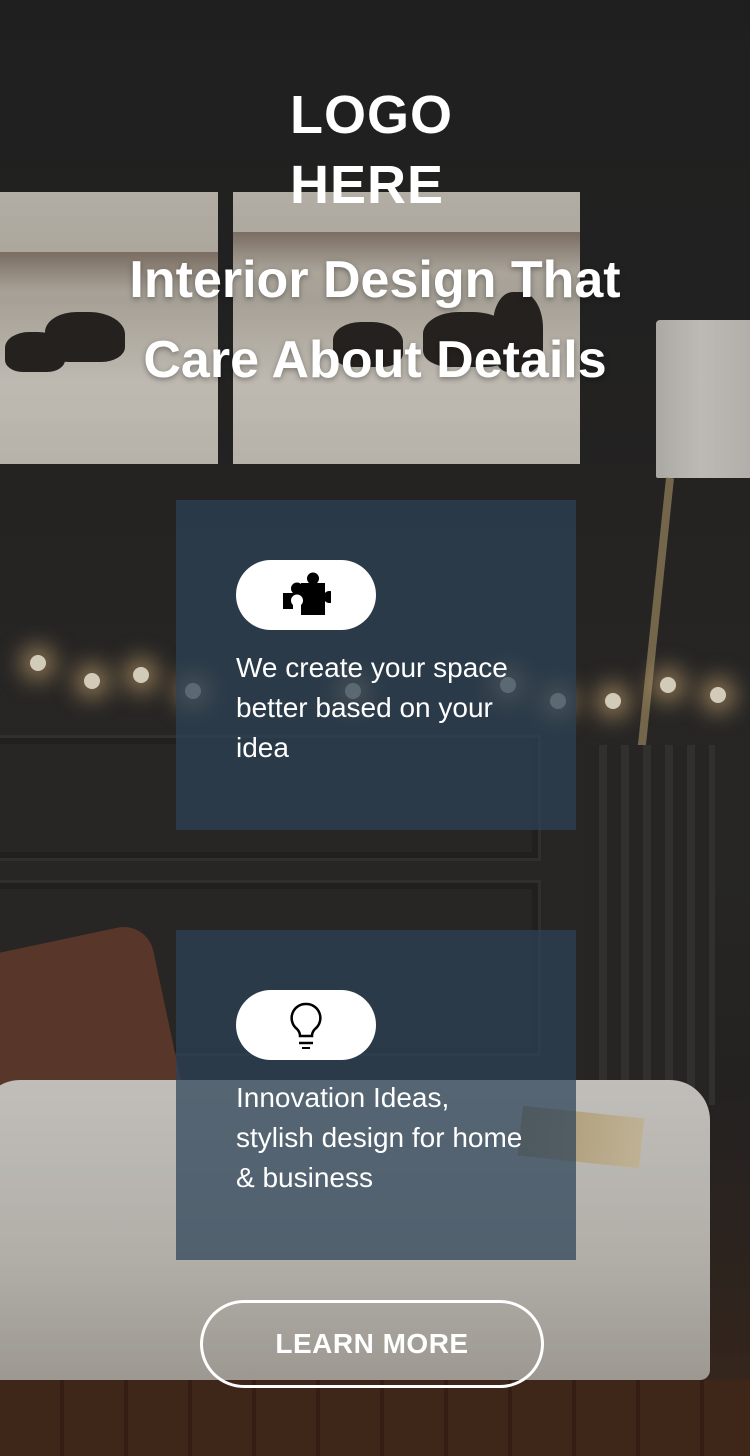 The height and width of the screenshot is (1456, 750). Describe the element at coordinates (375, 320) in the screenshot. I see `hero-headline: Interior Design That Care About Details` at that location.